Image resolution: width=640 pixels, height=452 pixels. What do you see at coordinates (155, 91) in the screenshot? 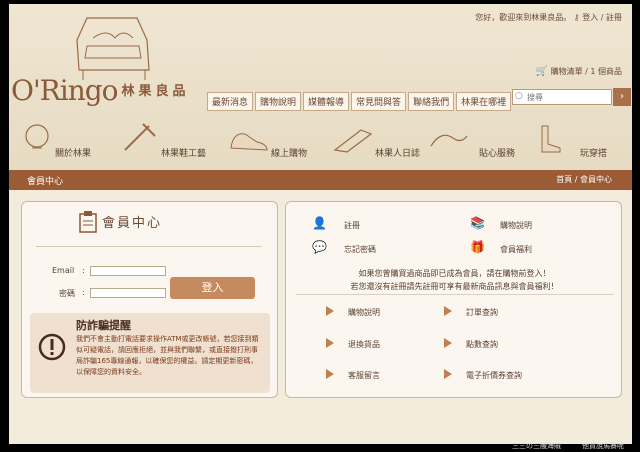
I see `brand-logo-zh: 林果良品` at bounding box center [155, 91].